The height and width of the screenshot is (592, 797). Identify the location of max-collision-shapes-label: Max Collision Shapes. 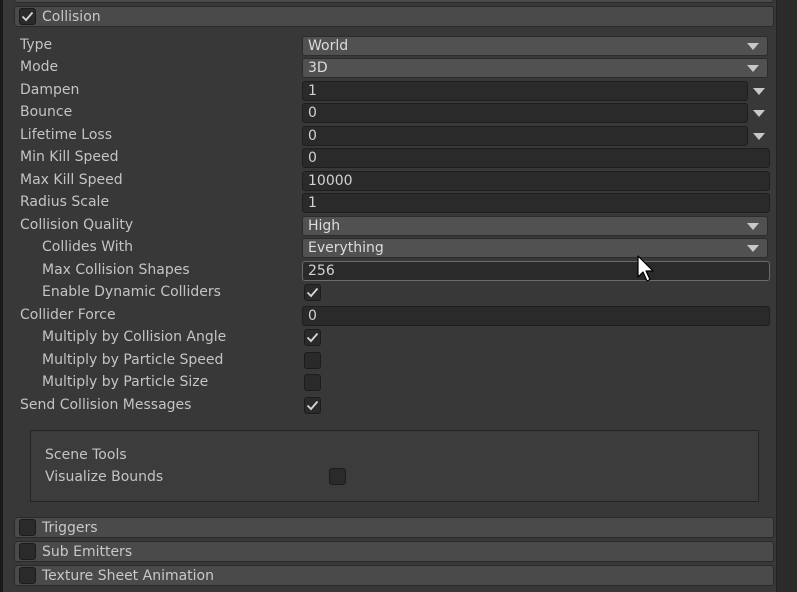
(116, 270).